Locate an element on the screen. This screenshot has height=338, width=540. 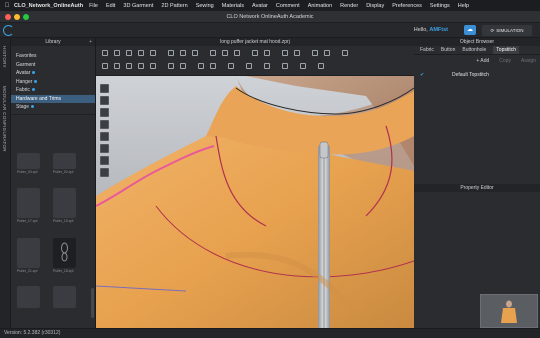
segment-tool-icon is located at coordinates (195, 53).